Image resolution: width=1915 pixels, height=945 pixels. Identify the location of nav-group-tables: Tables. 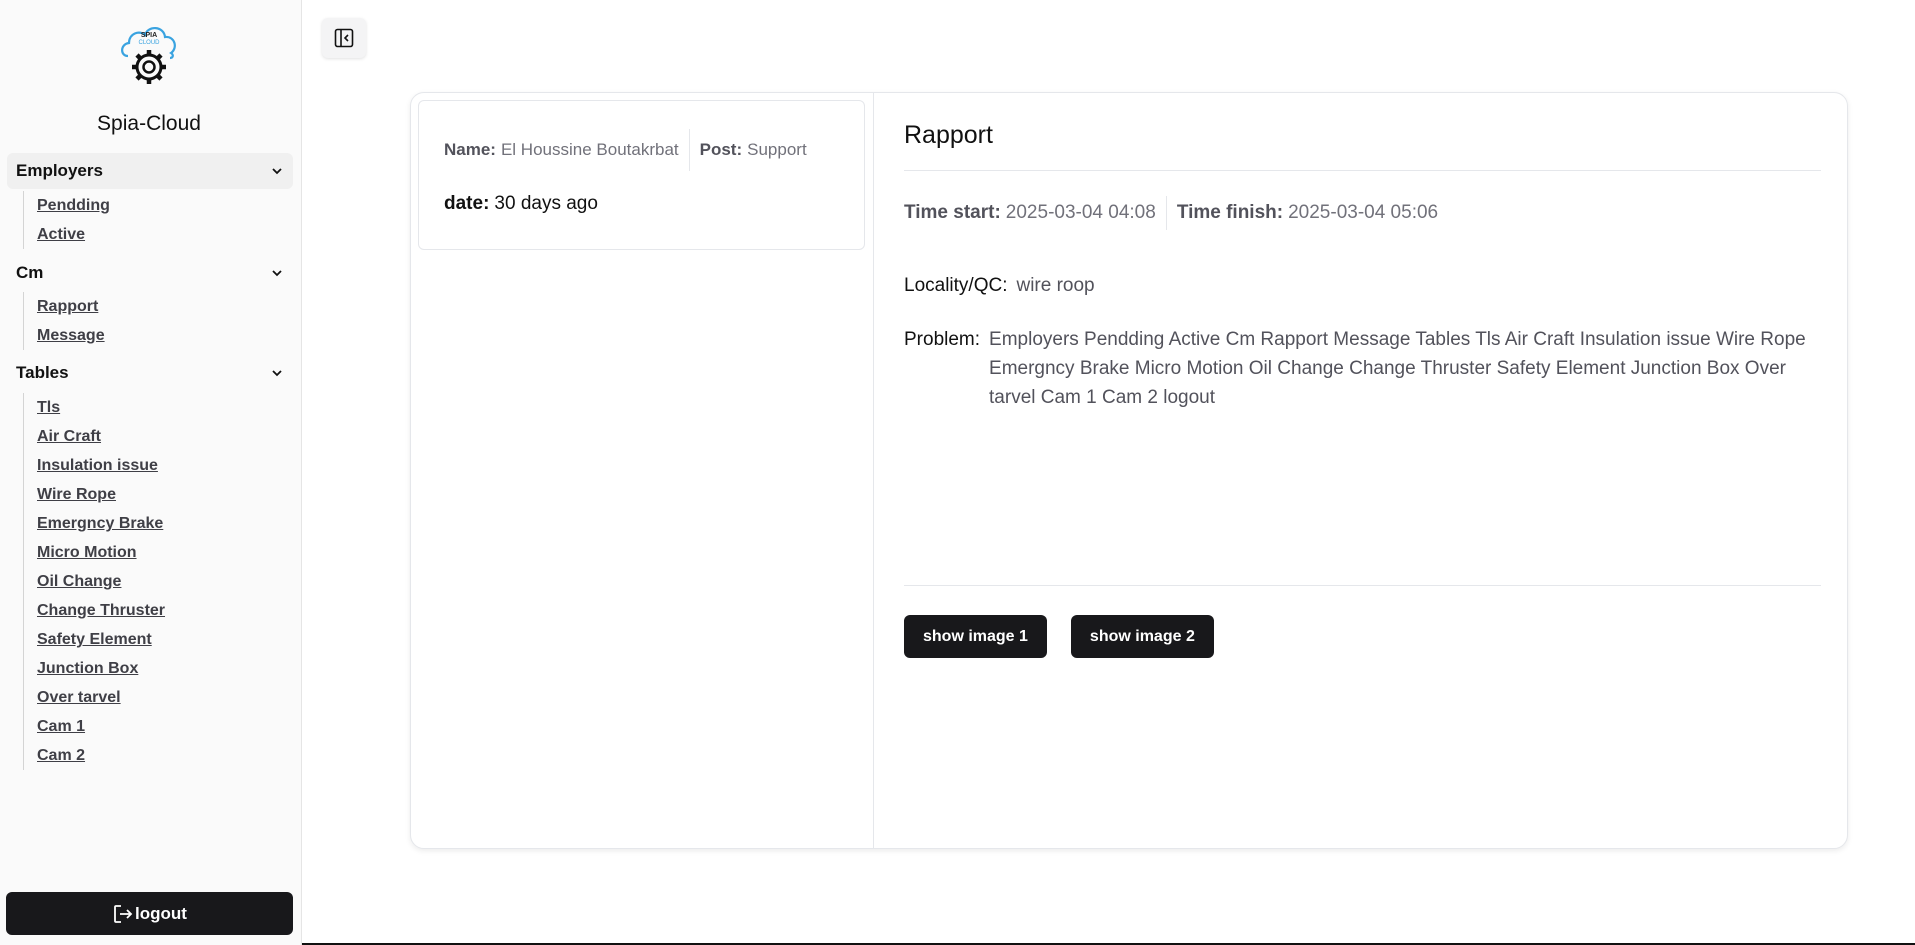
(150, 373).